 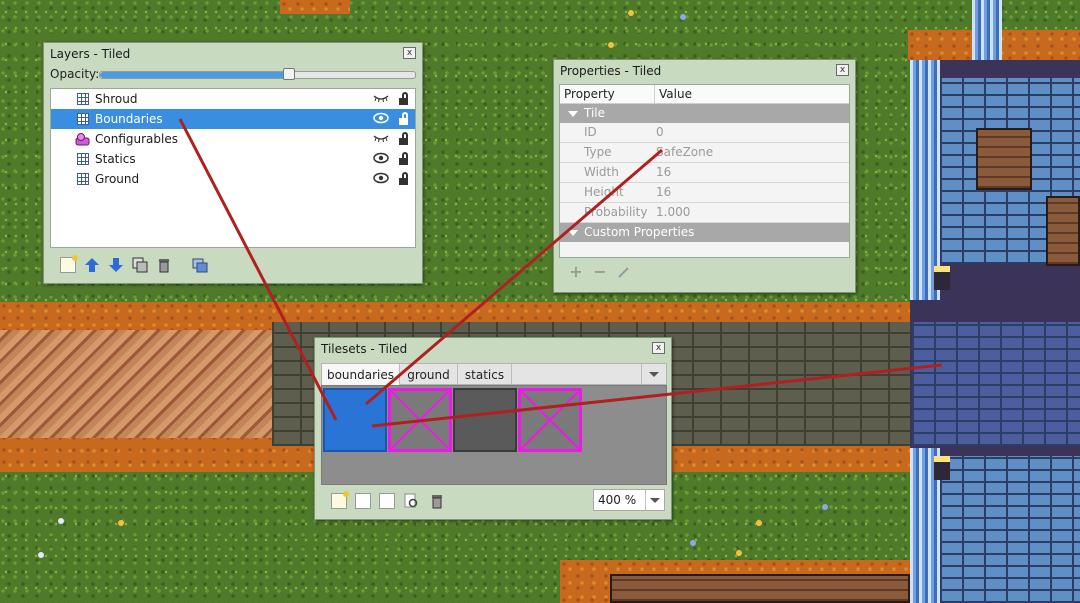 I want to click on property-value: 1.000, so click(x=673, y=212).